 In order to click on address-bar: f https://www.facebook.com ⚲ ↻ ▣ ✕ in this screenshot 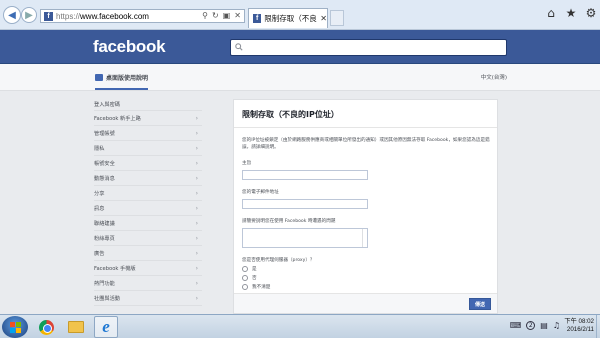, I will do `click(142, 16)`.